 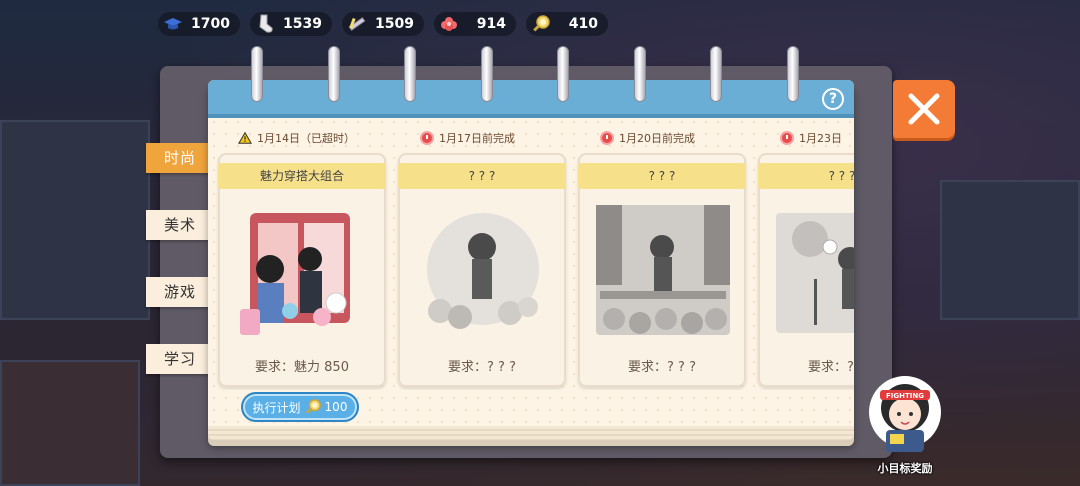 I want to click on date-header: 1月17日前完成, so click(x=467, y=138).